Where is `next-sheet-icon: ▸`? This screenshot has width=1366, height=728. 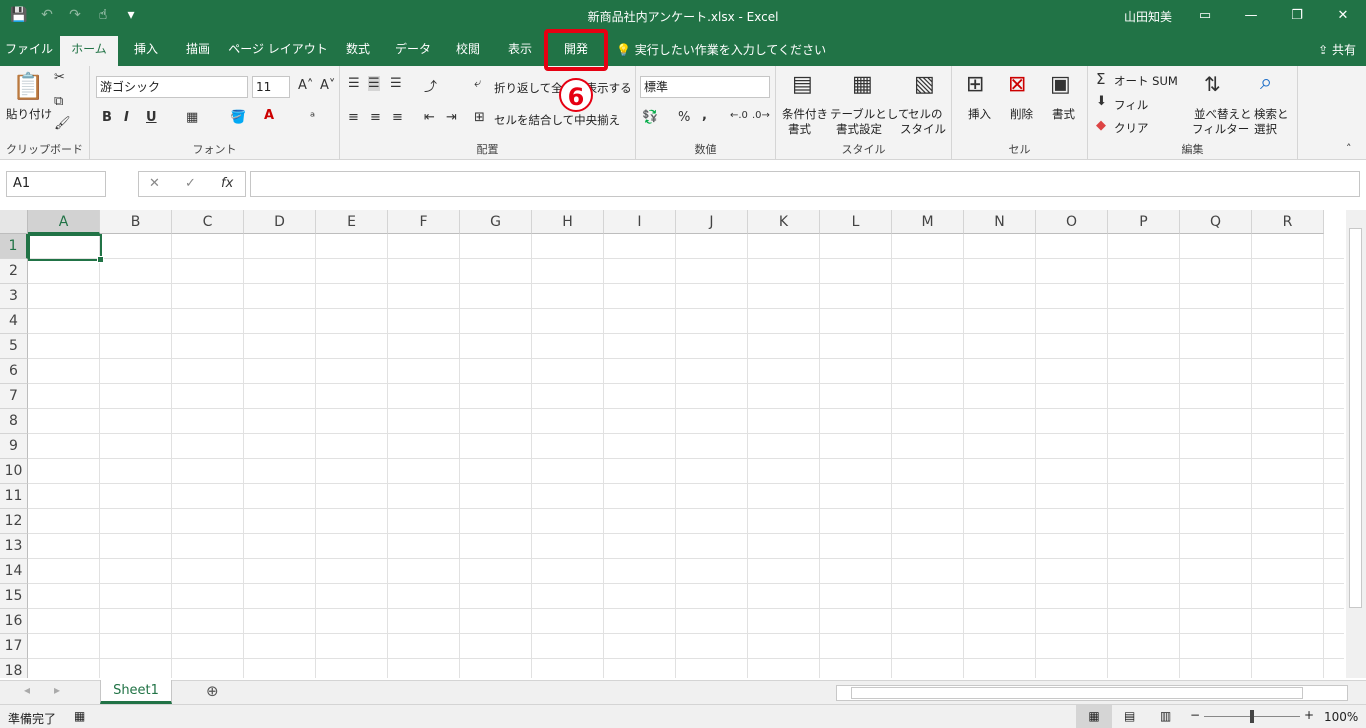 next-sheet-icon: ▸ is located at coordinates (57, 690).